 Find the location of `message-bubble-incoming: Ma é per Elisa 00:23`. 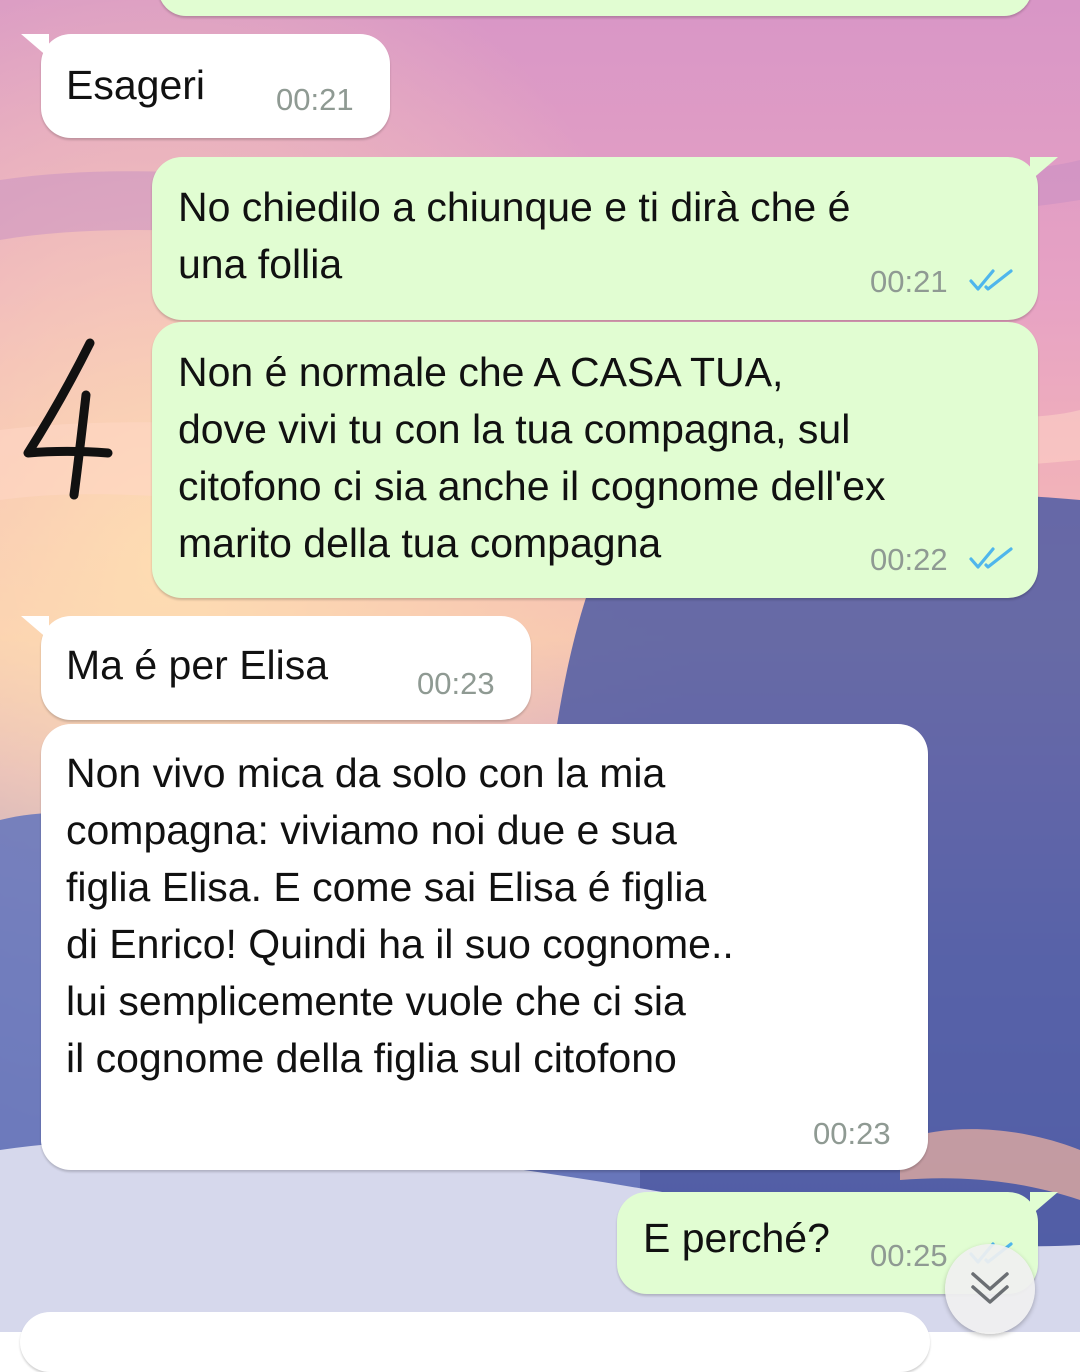

message-bubble-incoming: Ma é per Elisa 00:23 is located at coordinates (276, 668).